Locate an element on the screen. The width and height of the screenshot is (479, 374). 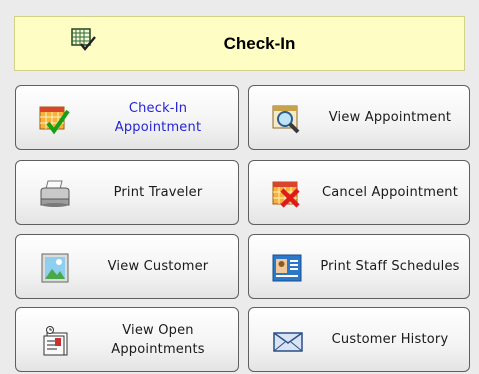
id-card-icon is located at coordinates (287, 268).